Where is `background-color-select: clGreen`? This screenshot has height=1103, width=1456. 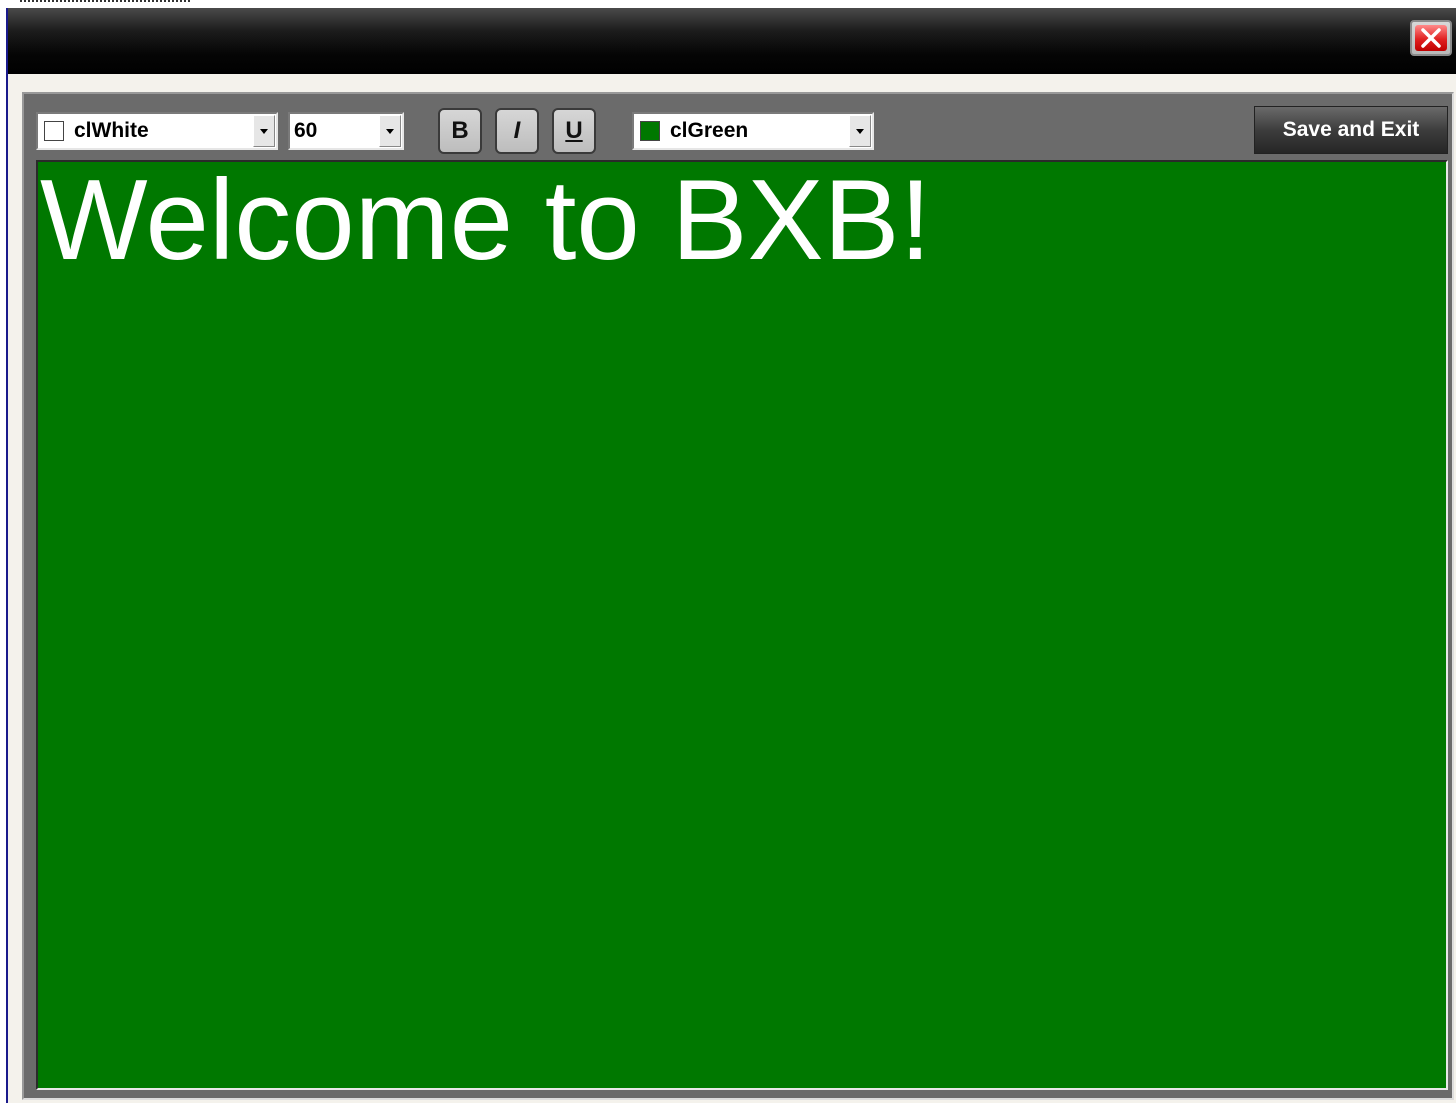 background-color-select: clGreen is located at coordinates (753, 131).